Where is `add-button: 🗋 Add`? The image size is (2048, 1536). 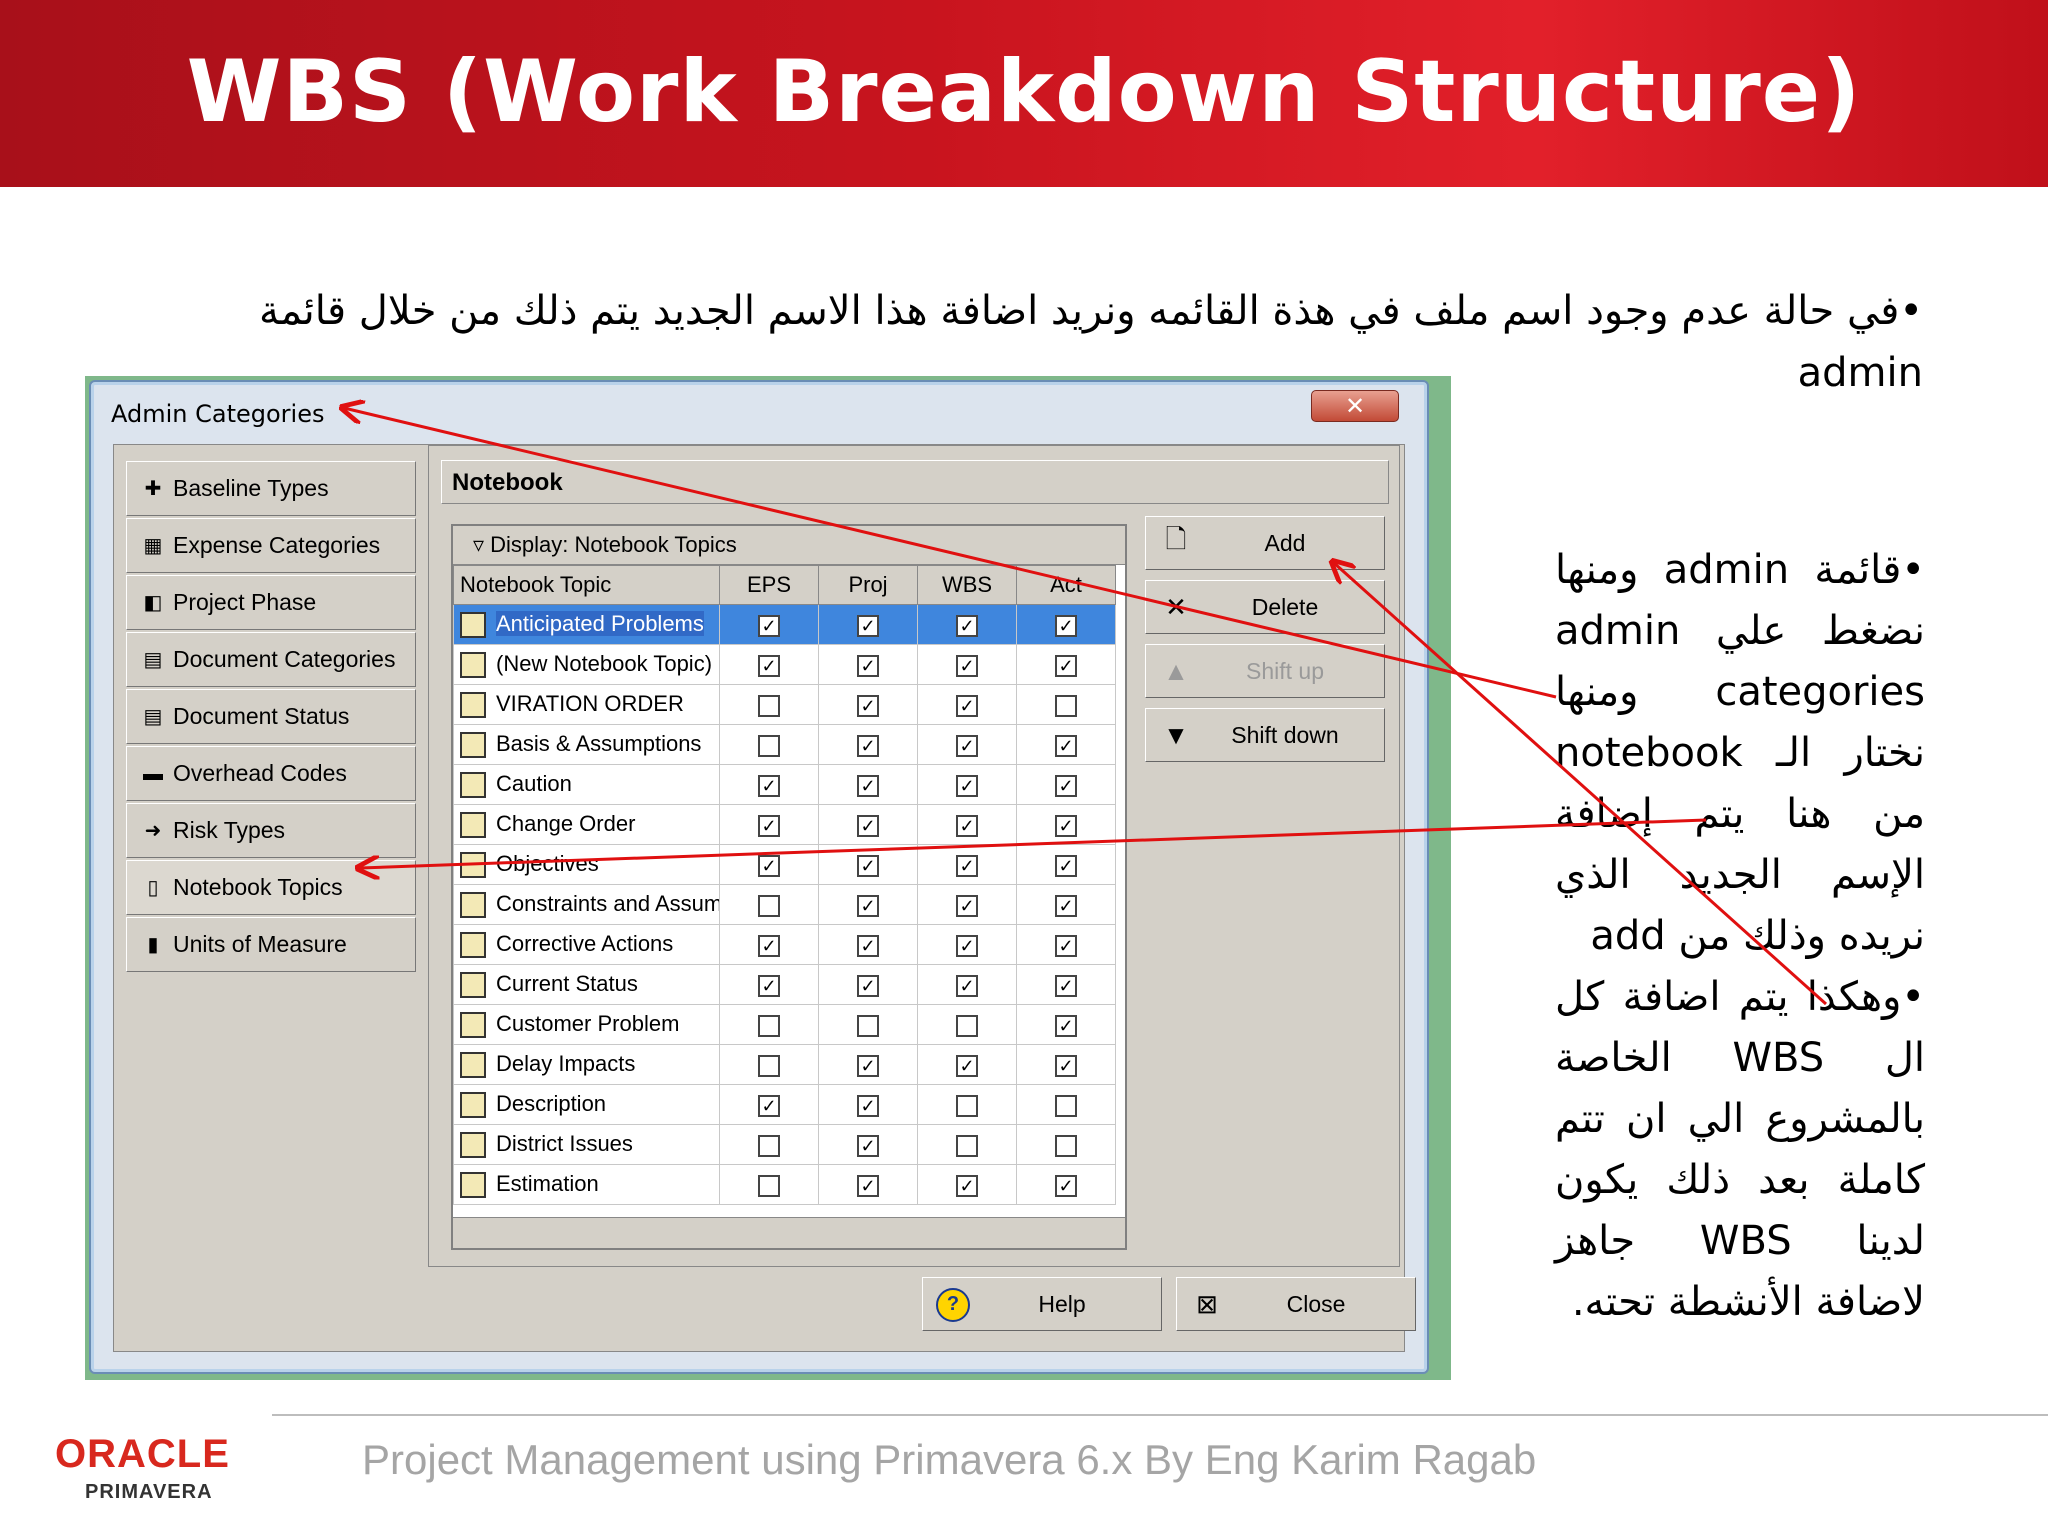
add-button: 🗋 Add is located at coordinates (1265, 543).